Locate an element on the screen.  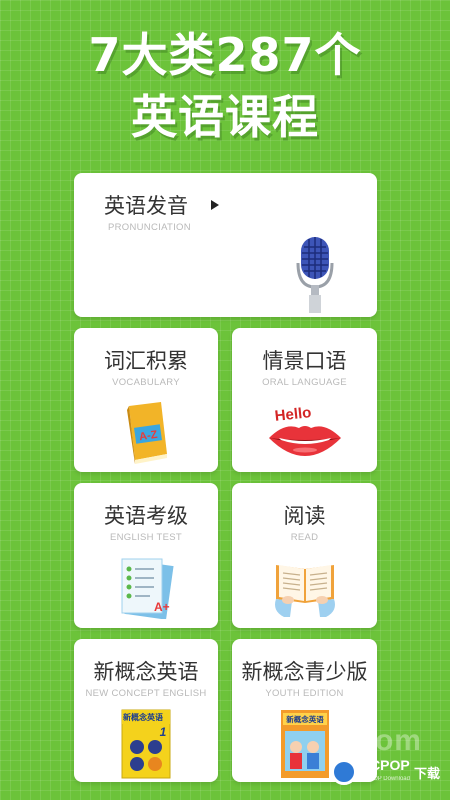
youth-edition-book-icon: 新概念英语 is located at coordinates (304, 744).